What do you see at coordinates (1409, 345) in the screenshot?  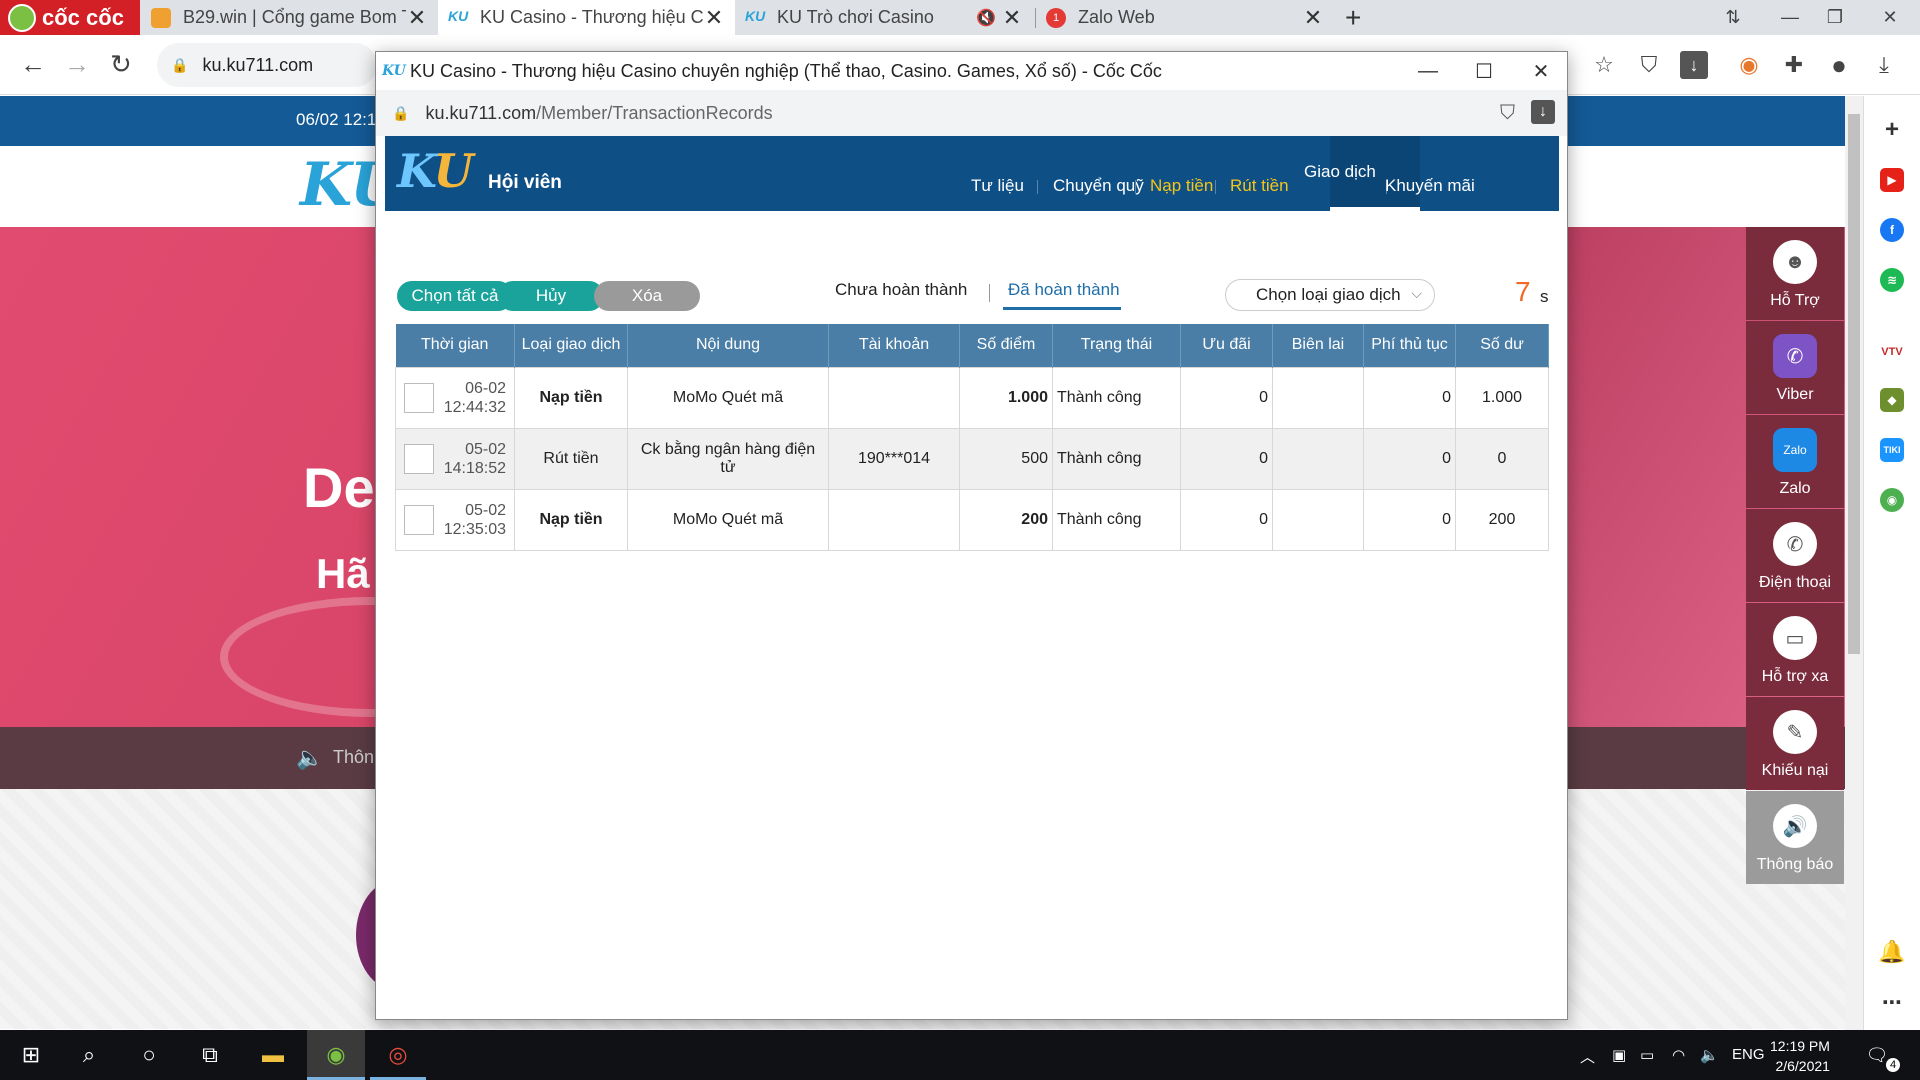 I see `column-header: Phí thủ tục` at bounding box center [1409, 345].